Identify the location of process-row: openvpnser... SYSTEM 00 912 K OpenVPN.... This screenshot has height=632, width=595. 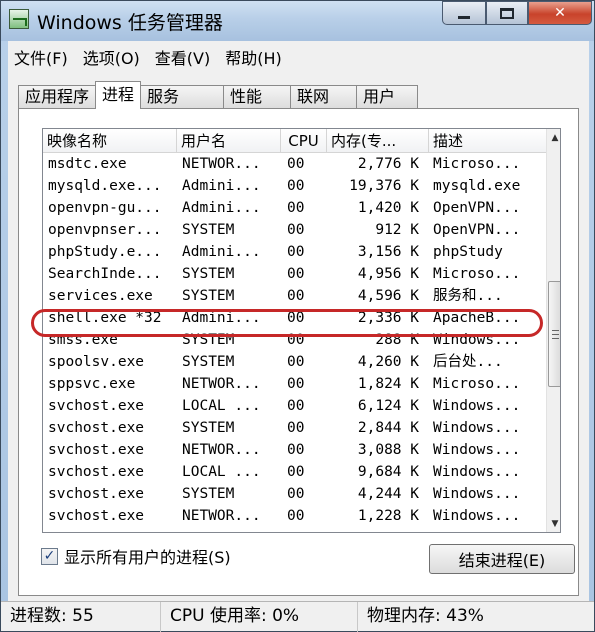
(295, 230).